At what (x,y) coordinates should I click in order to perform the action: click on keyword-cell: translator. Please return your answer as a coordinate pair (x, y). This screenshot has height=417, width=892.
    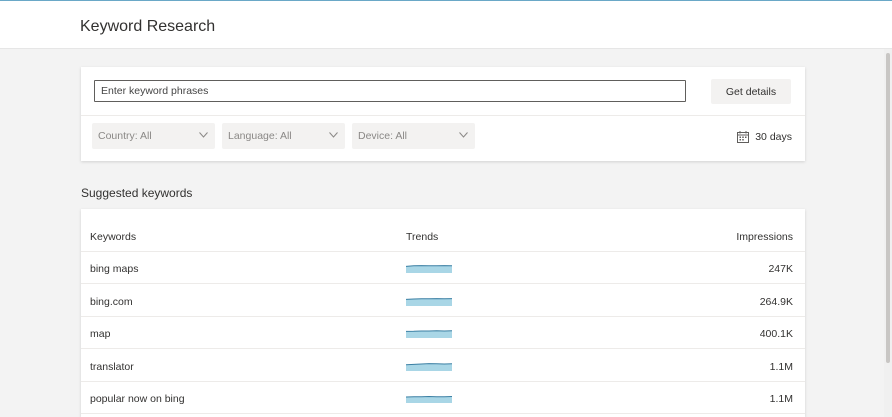
    Looking at the image, I should click on (112, 366).